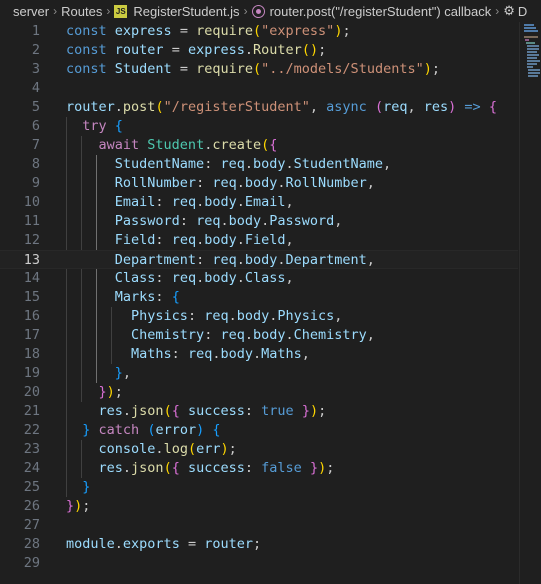 Image resolution: width=541 pixels, height=584 pixels. I want to click on code-line-current: 13 Department: req.body.Department,, so click(259, 259).